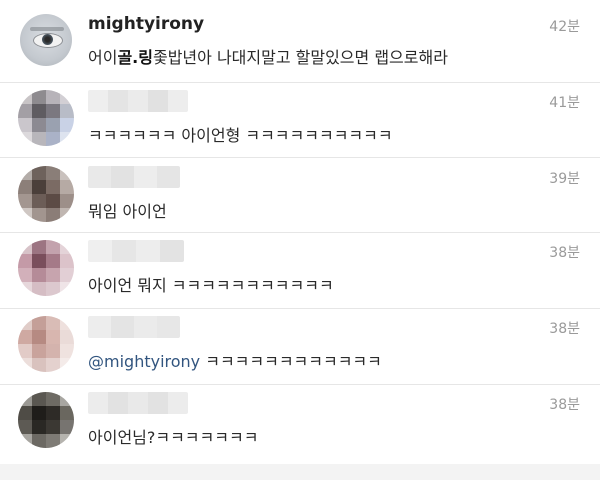 The width and height of the screenshot is (600, 480). Describe the element at coordinates (144, 361) in the screenshot. I see `mention-link: @mightyirony` at that location.